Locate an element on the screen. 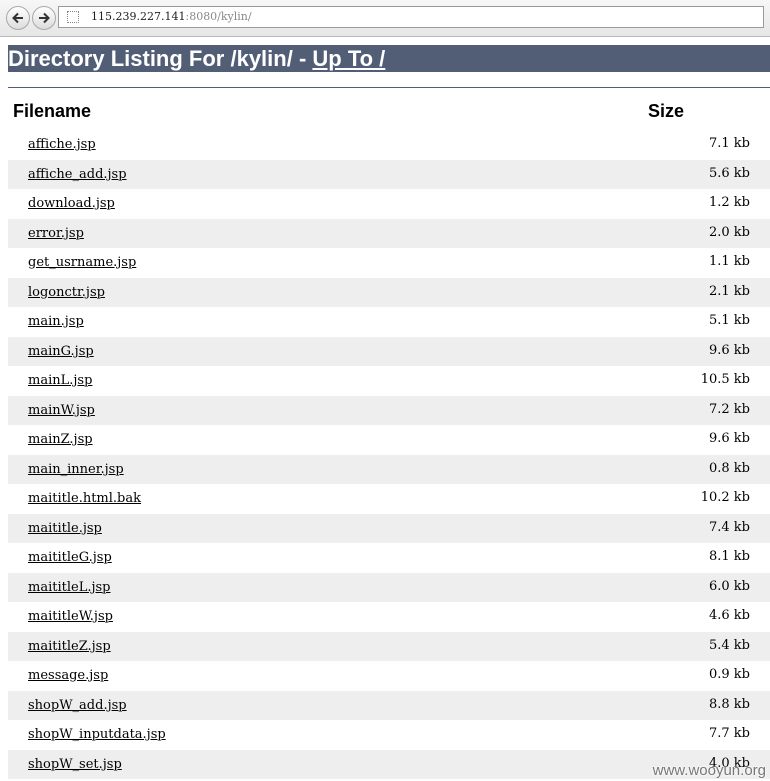  file-size: 8.8 kb is located at coordinates (729, 704).